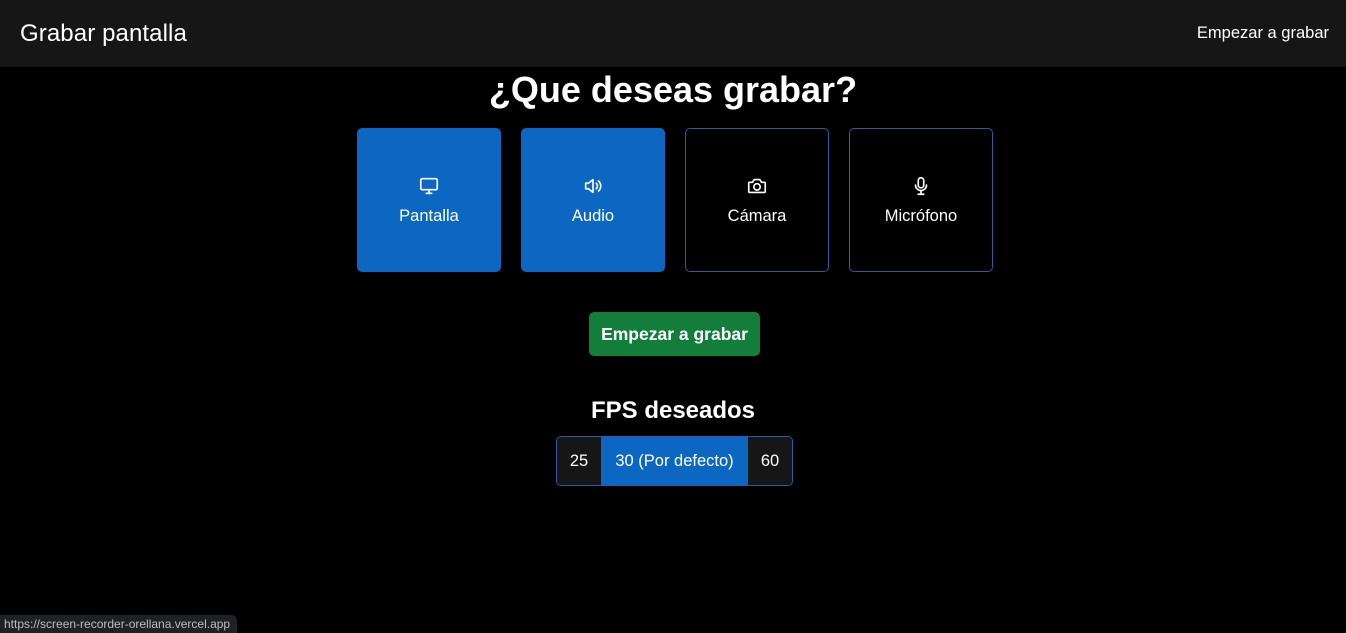 The image size is (1346, 633). What do you see at coordinates (429, 185) in the screenshot?
I see `monitor-icon` at bounding box center [429, 185].